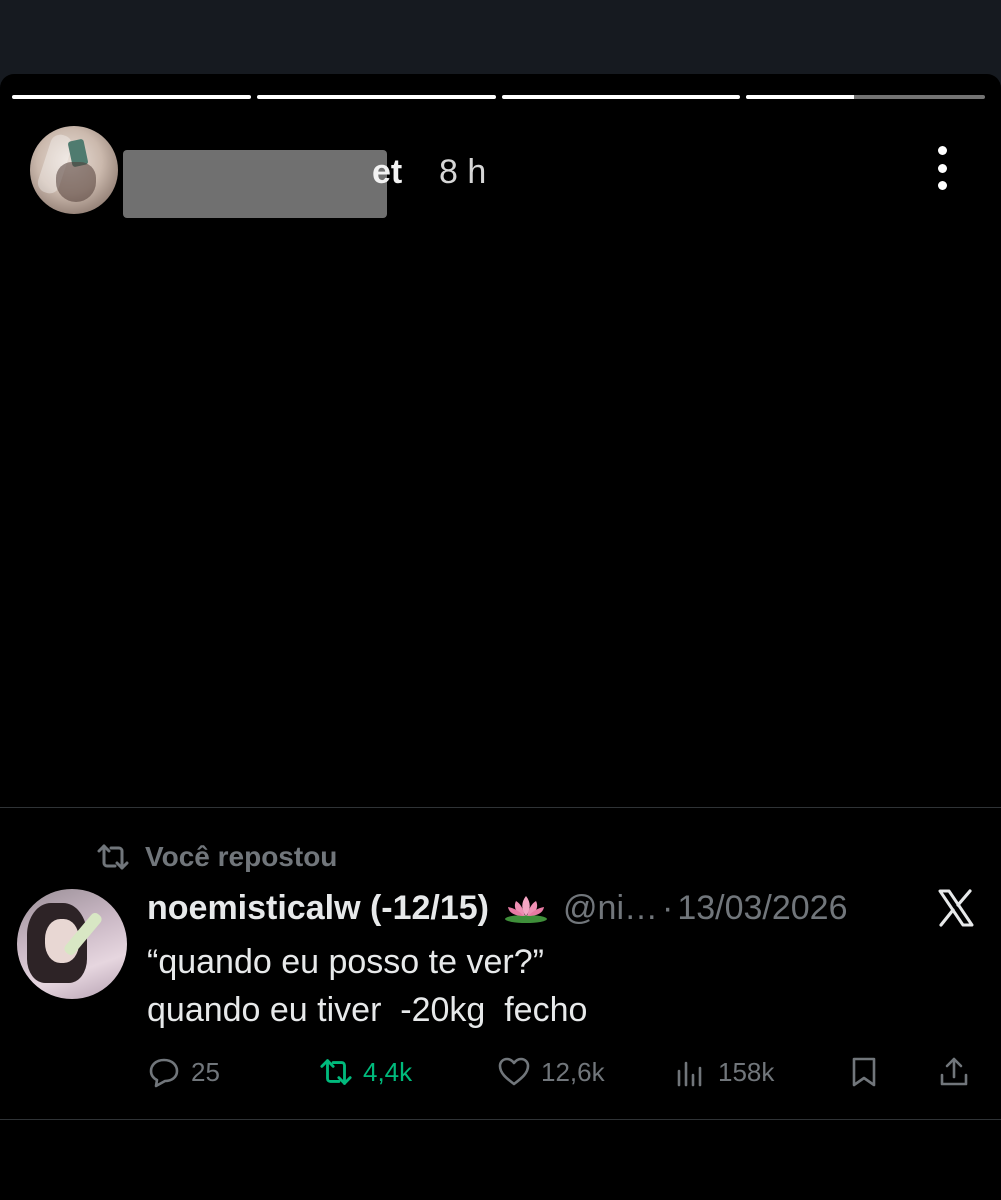 Image resolution: width=1001 pixels, height=1200 pixels. Describe the element at coordinates (241, 856) in the screenshot. I see `repost-label: Você repostou` at that location.